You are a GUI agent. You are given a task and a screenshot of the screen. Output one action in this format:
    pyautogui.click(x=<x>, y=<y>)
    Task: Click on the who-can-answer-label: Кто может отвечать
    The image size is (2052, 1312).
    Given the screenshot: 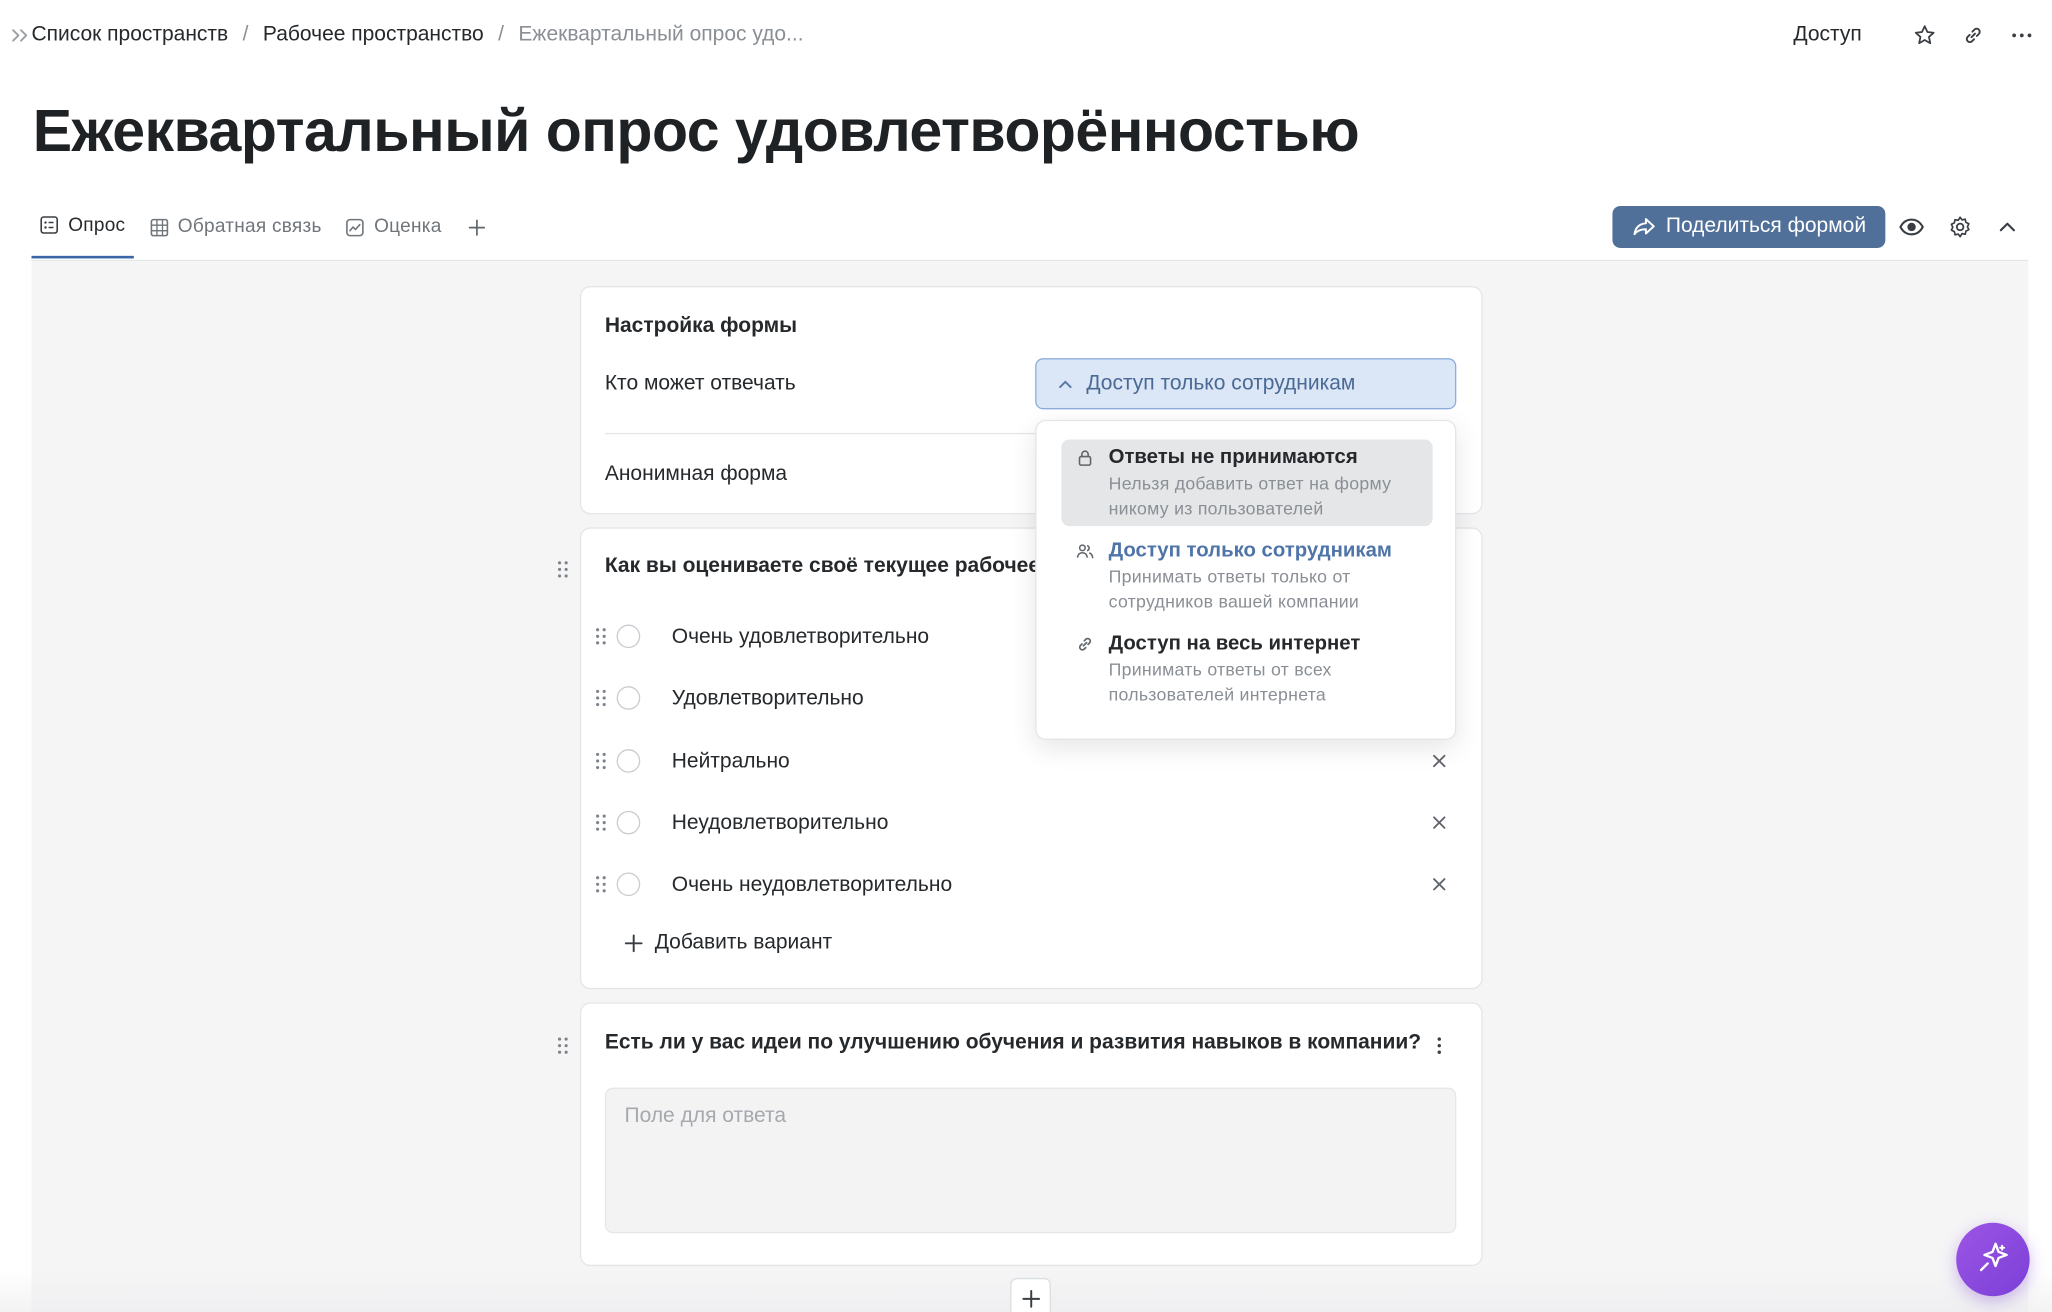 What is the action you would take?
    pyautogui.click(x=700, y=383)
    